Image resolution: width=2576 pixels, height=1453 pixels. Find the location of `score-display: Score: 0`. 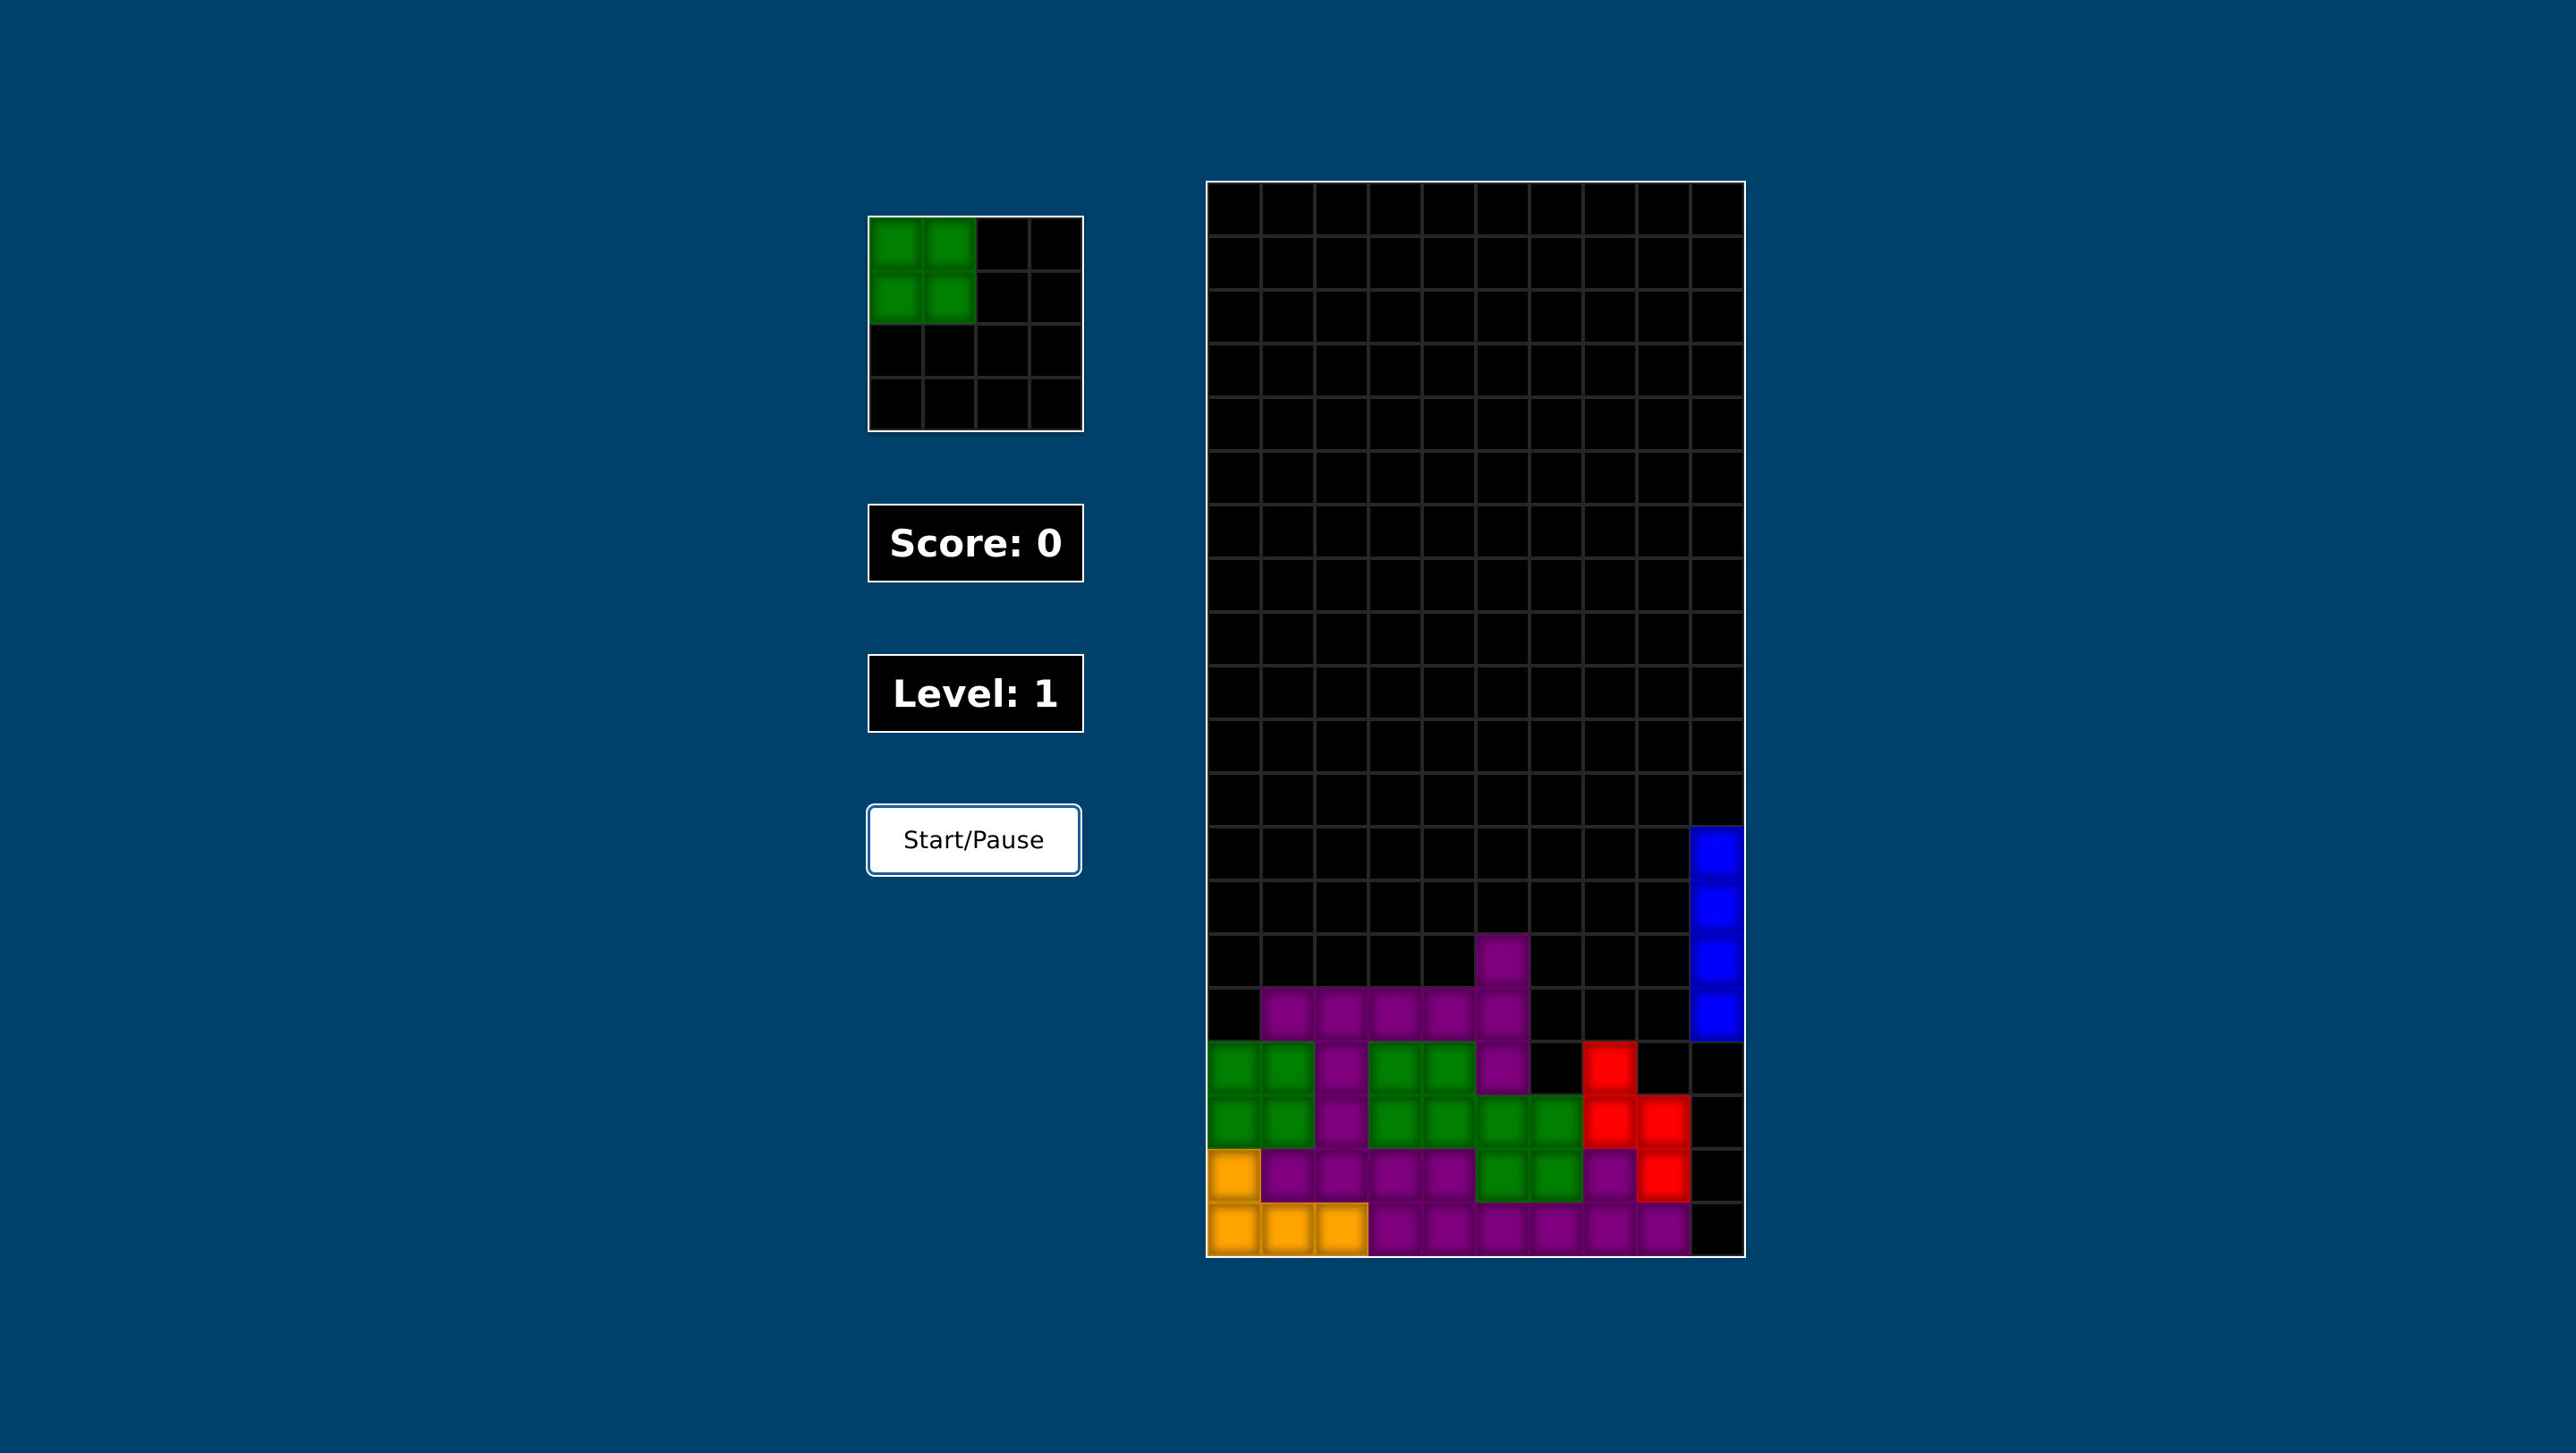

score-display: Score: 0 is located at coordinates (976, 543).